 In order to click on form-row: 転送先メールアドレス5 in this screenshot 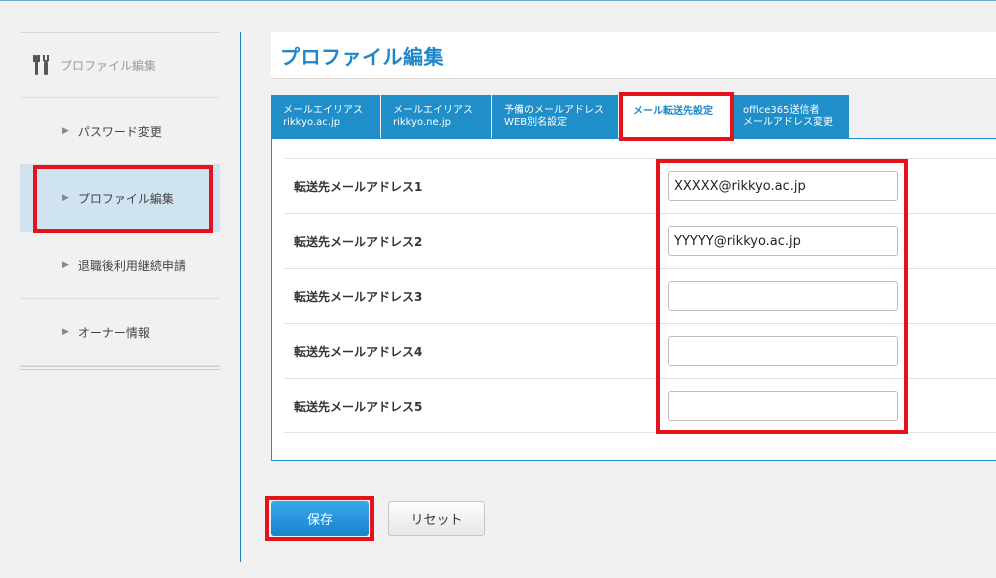, I will do `click(640, 405)`.